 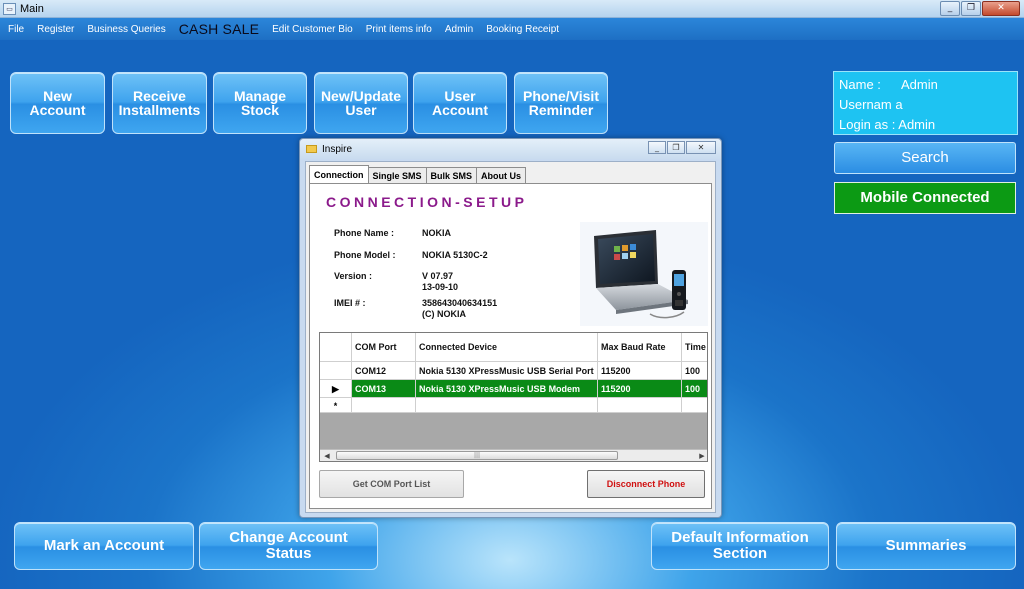 I want to click on menu-print-items-info: Print items info, so click(x=399, y=29).